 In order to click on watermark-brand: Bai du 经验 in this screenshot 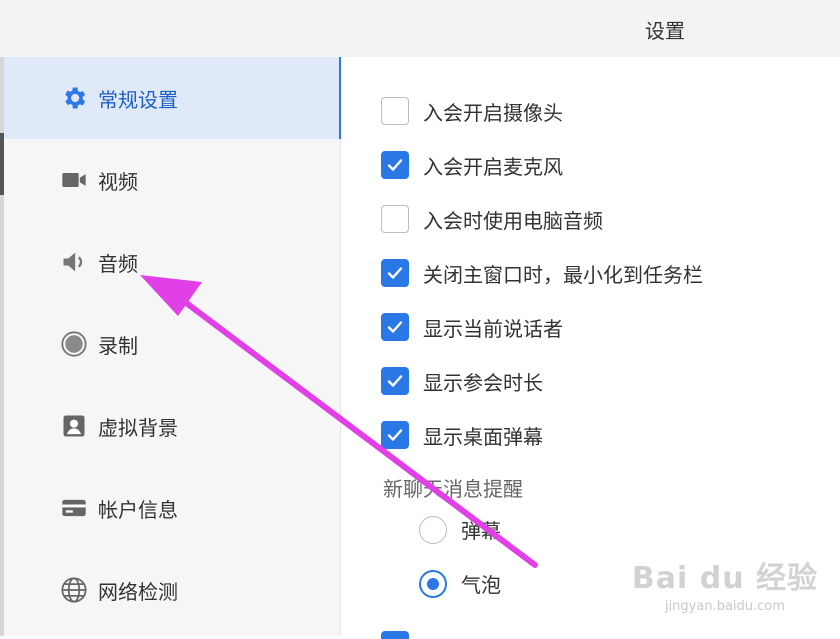, I will do `click(724, 578)`.